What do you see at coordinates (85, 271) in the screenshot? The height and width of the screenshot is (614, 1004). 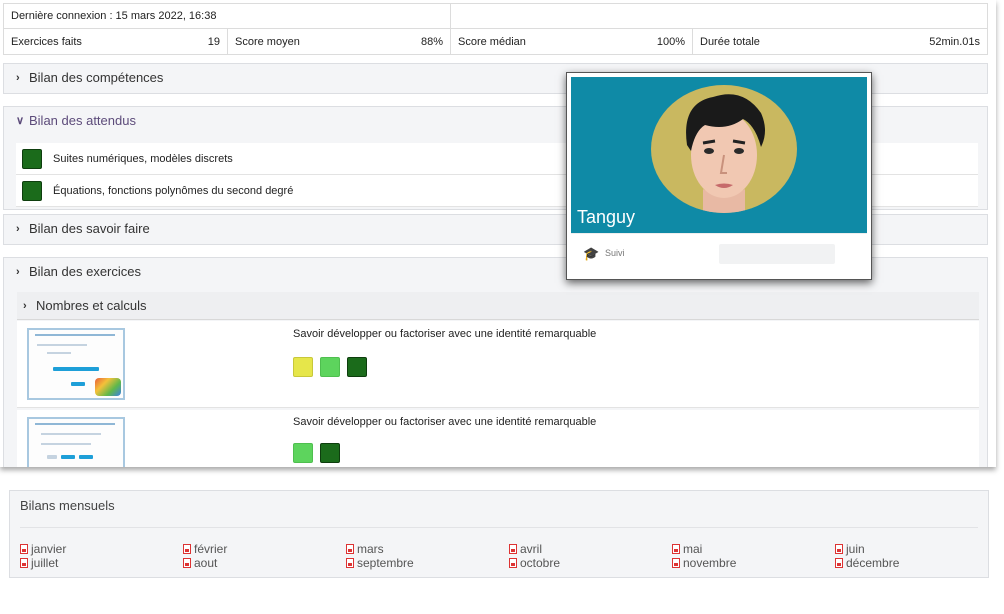 I see `panel-title: Bilan des exercices` at bounding box center [85, 271].